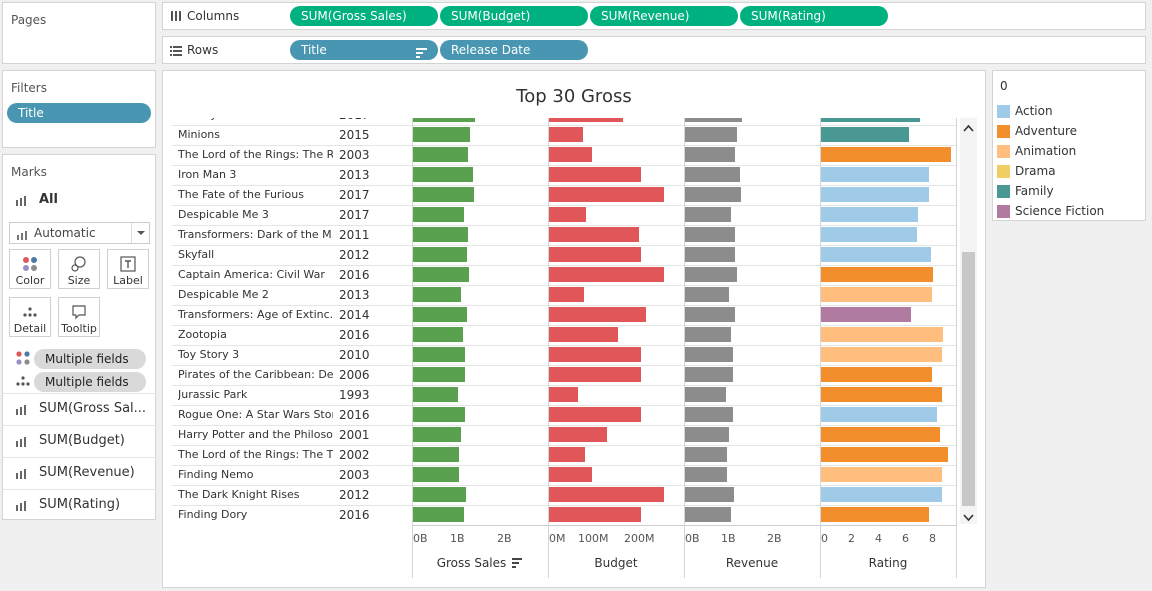  What do you see at coordinates (87, 472) in the screenshot?
I see `marks-measure-label: SUM(Revenue)` at bounding box center [87, 472].